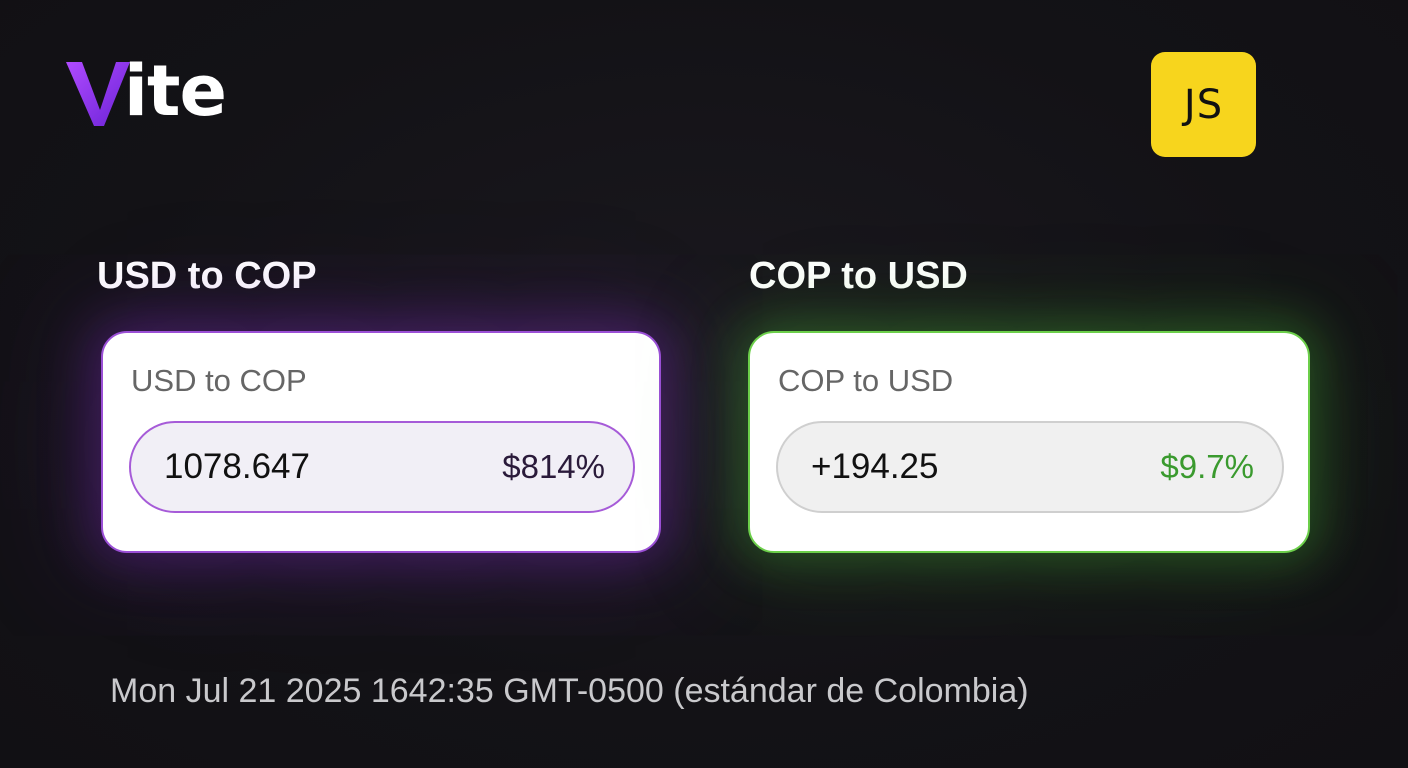  What do you see at coordinates (219, 380) in the screenshot?
I see `card-label: USD to COP` at bounding box center [219, 380].